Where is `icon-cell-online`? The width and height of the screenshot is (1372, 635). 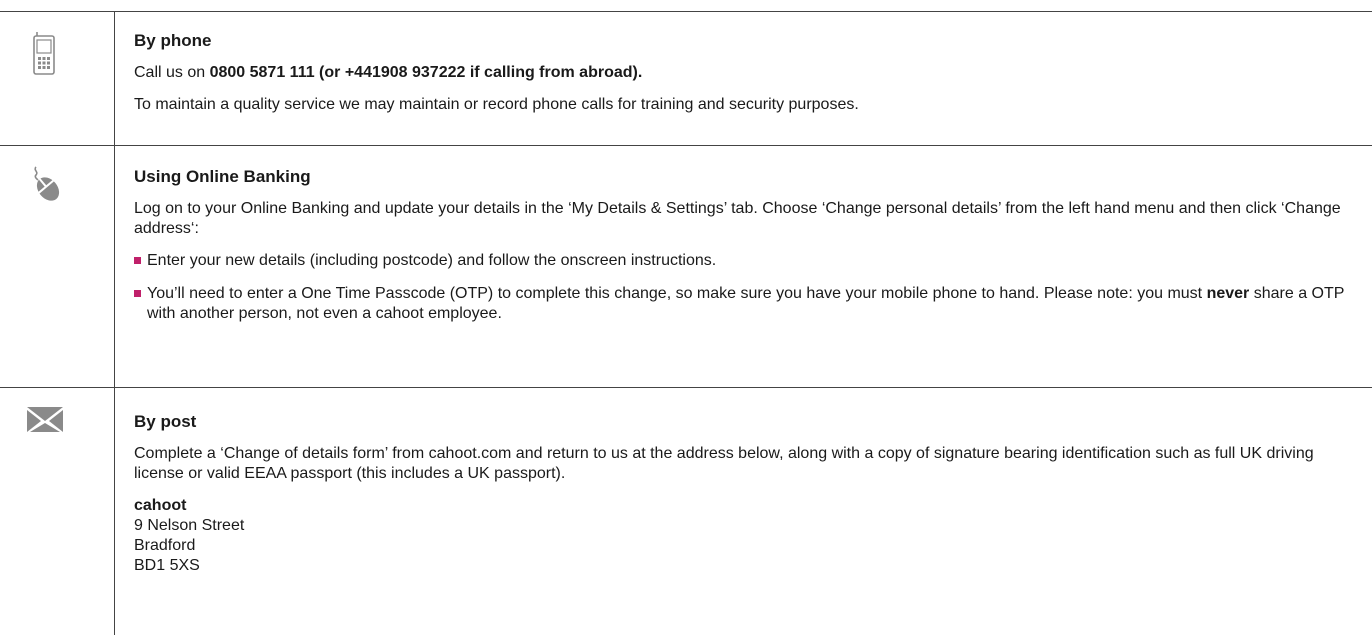
icon-cell-online is located at coordinates (57, 266).